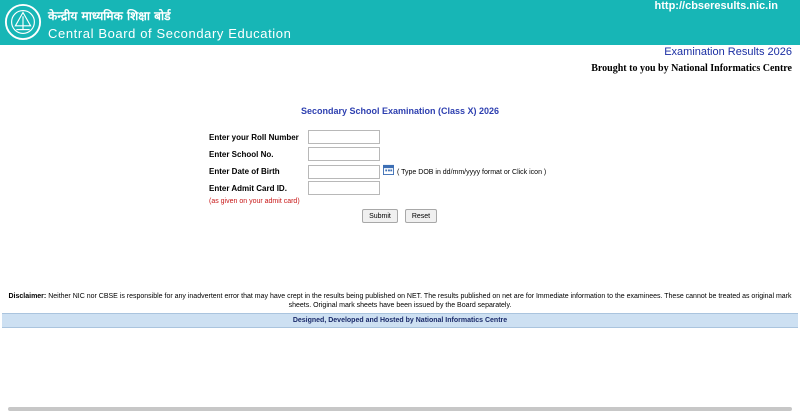 Image resolution: width=800 pixels, height=411 pixels. What do you see at coordinates (254, 137) in the screenshot?
I see `roll-number-label: Enter your Roll Number` at bounding box center [254, 137].